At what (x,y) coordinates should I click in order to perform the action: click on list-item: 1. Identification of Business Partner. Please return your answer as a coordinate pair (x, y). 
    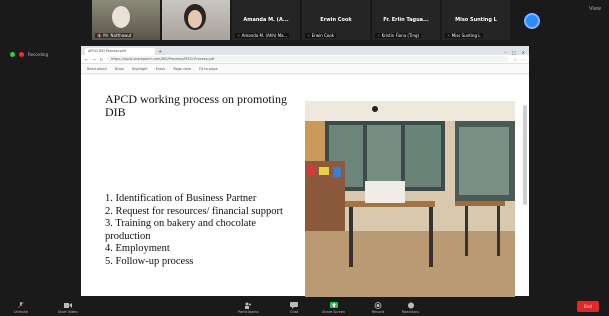
    Looking at the image, I should click on (181, 198).